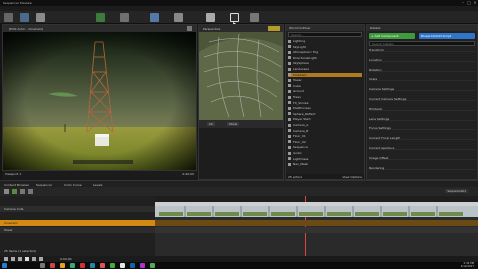 This screenshot has height=269, width=478. I want to click on outliner-item: Nav_Mesh, so click(325, 164).